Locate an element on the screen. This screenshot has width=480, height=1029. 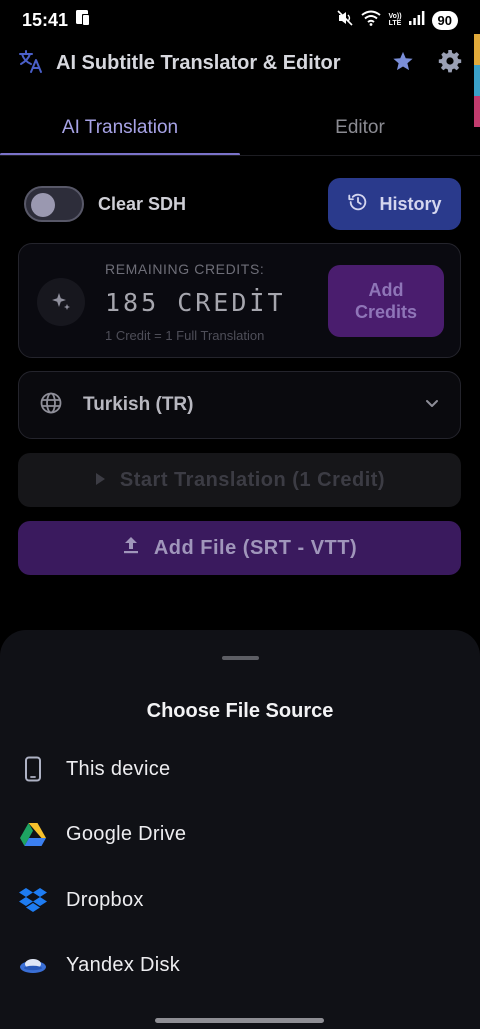
credits-value: 185 CREDİT is located at coordinates (195, 302).